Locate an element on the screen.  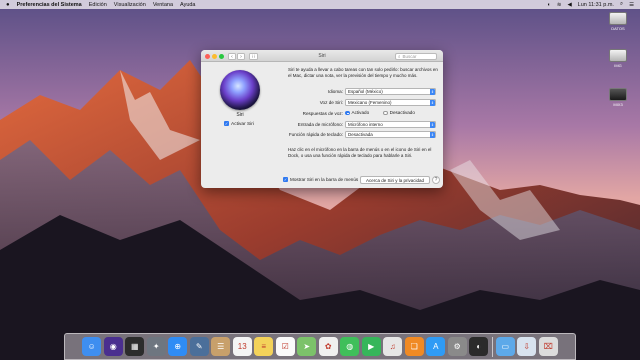
help-button: ? is located at coordinates (436, 179).